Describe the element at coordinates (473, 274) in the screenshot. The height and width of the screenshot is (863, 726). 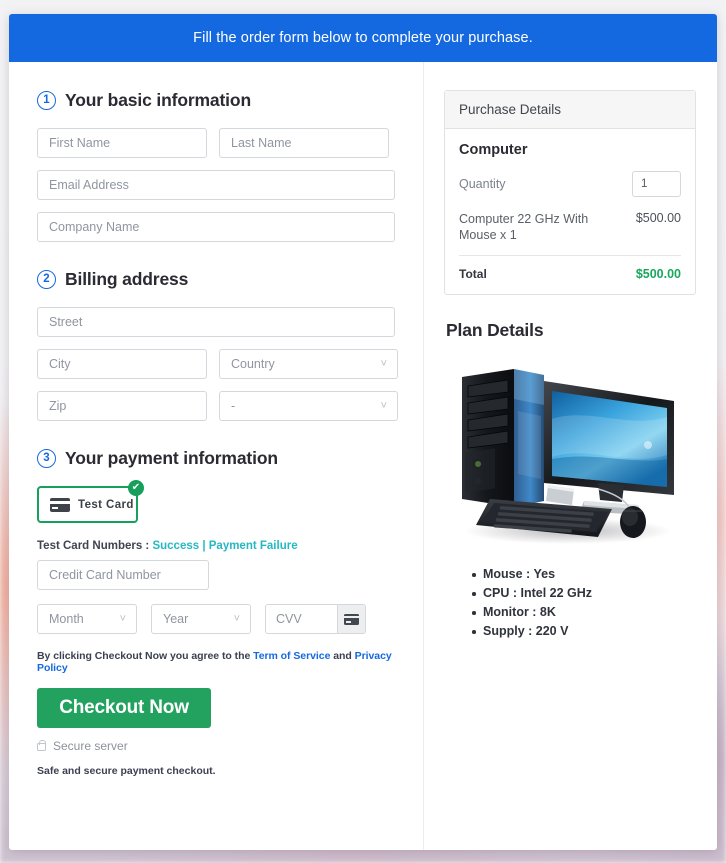
I see `total-label: Total` at that location.